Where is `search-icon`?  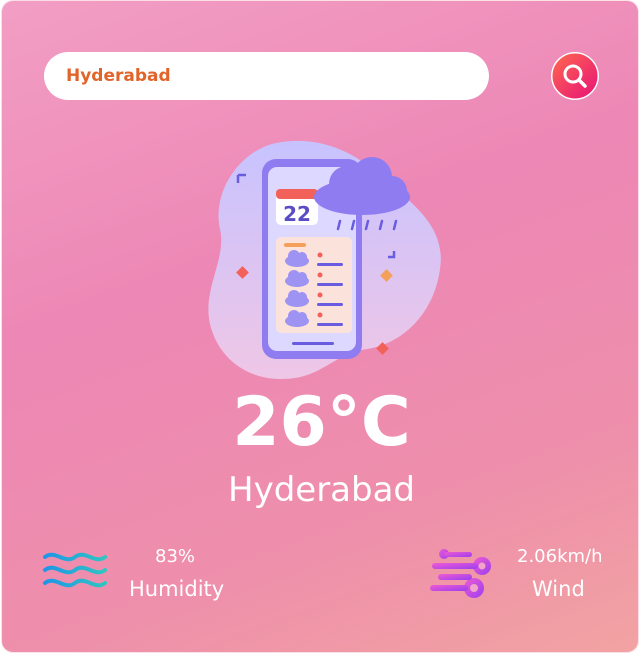 search-icon is located at coordinates (575, 76).